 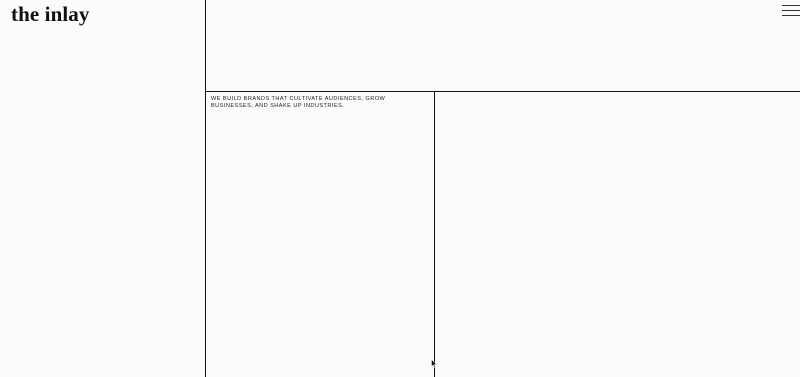 I want to click on menu-bar-middle, so click(x=791, y=10).